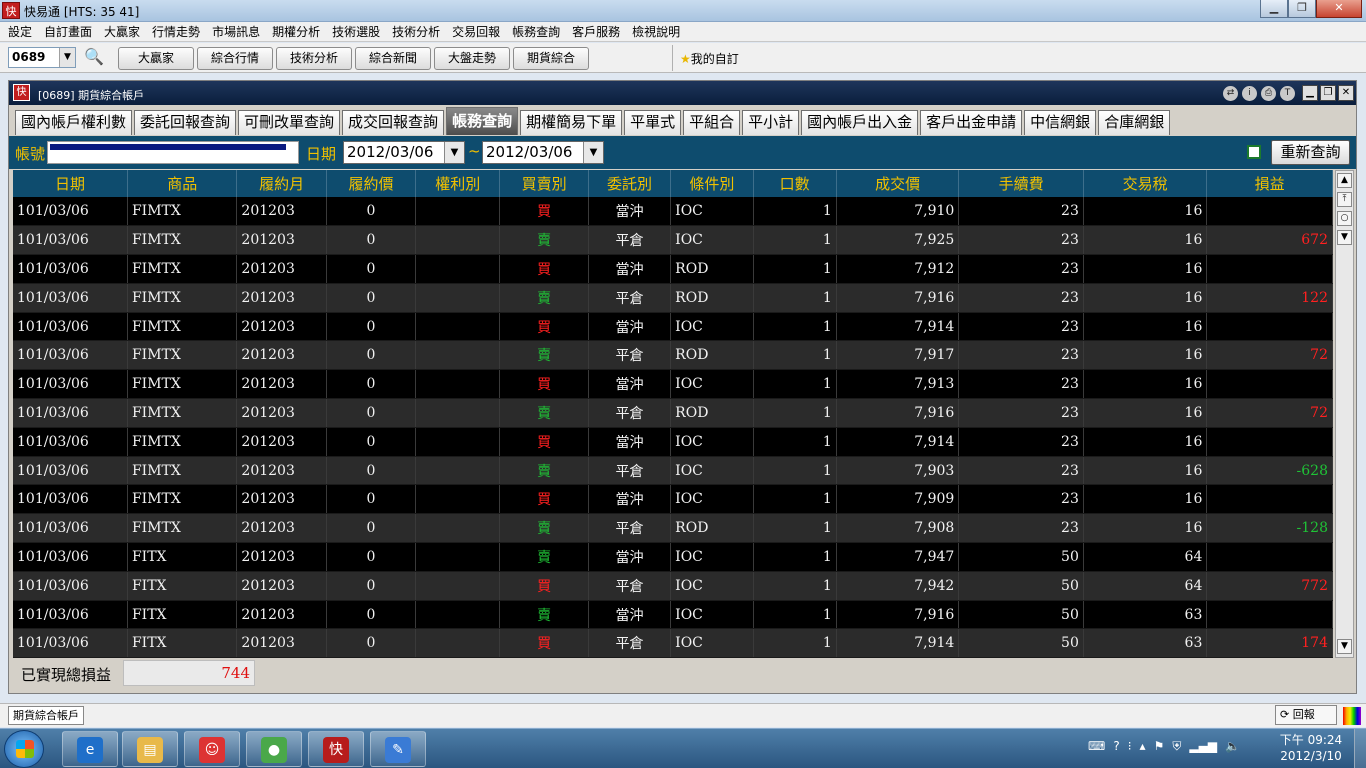  I want to click on menu-item: 大贏家, so click(122, 31).